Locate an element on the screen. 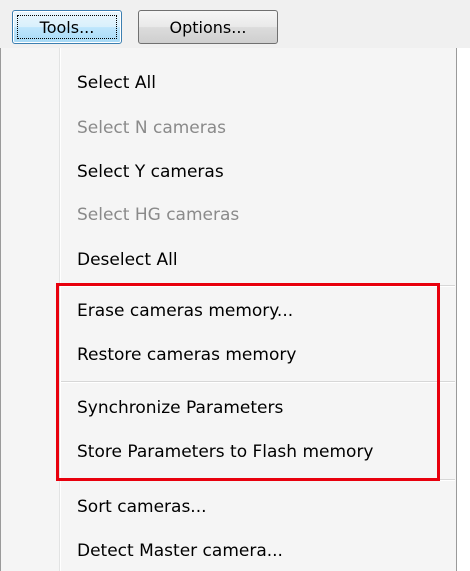 This screenshot has height=571, width=470. menu-item-deselect-all: Deselect All is located at coordinates (127, 260).